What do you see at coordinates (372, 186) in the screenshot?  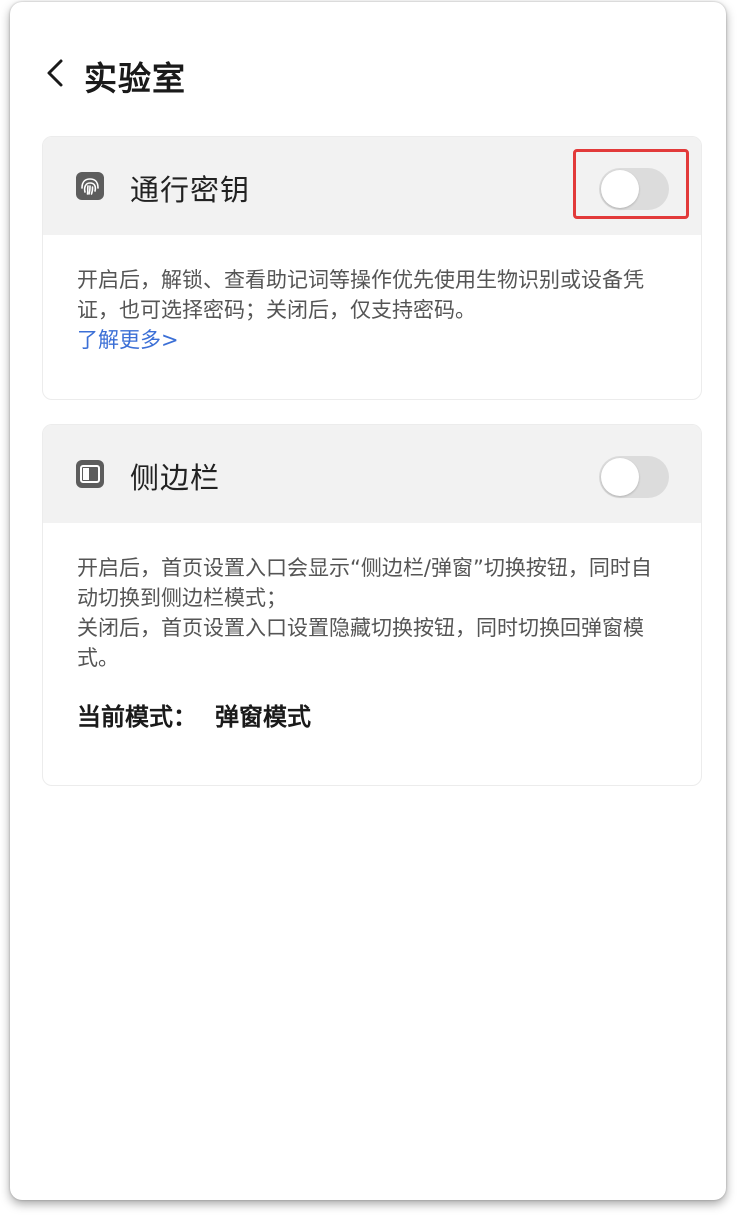 I see `passkey-card-header: 通行密钥` at bounding box center [372, 186].